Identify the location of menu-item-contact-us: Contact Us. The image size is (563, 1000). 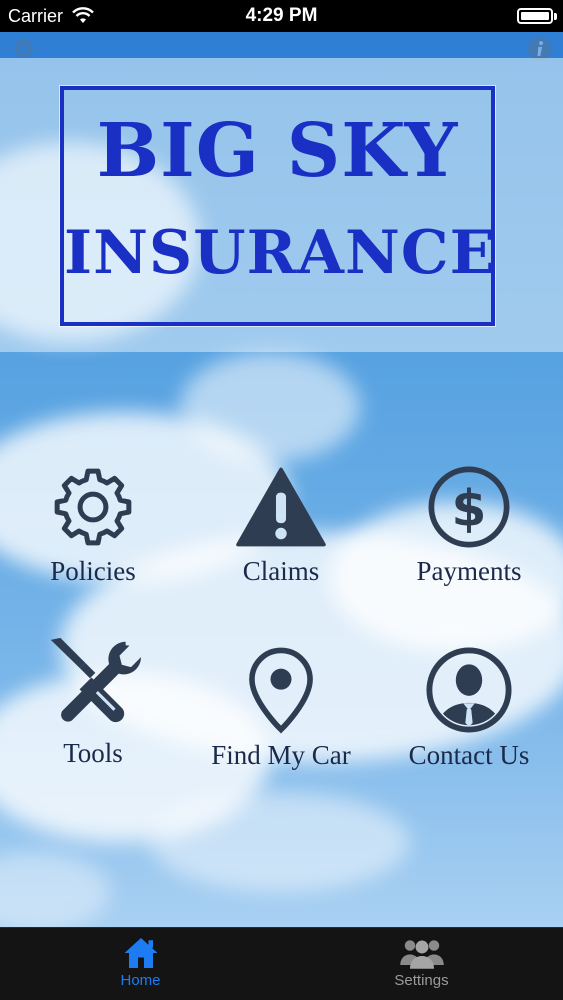
(469, 708).